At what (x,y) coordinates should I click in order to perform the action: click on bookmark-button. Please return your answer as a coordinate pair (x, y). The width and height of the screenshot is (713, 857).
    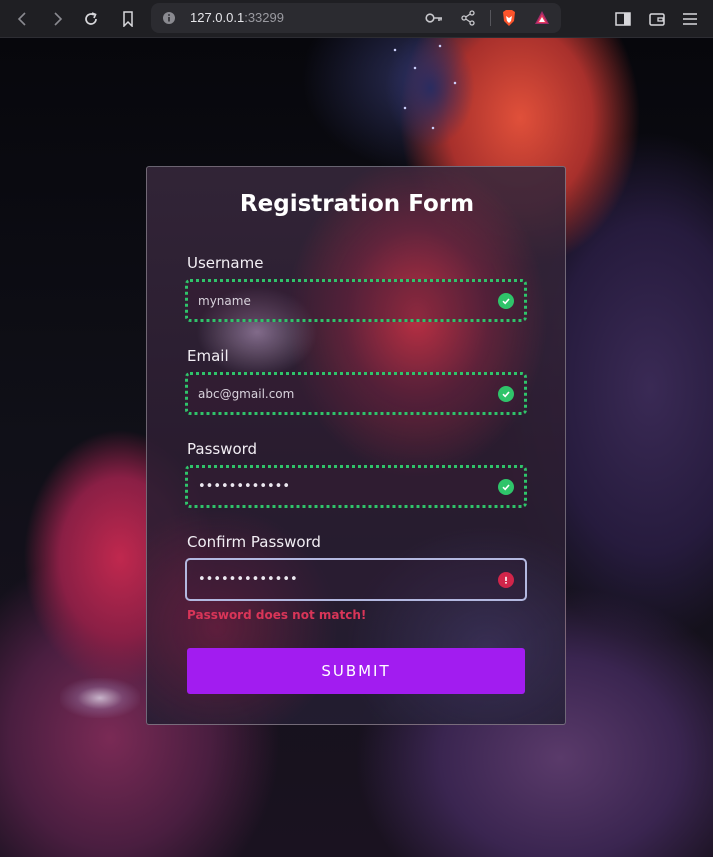
    Looking at the image, I should click on (128, 19).